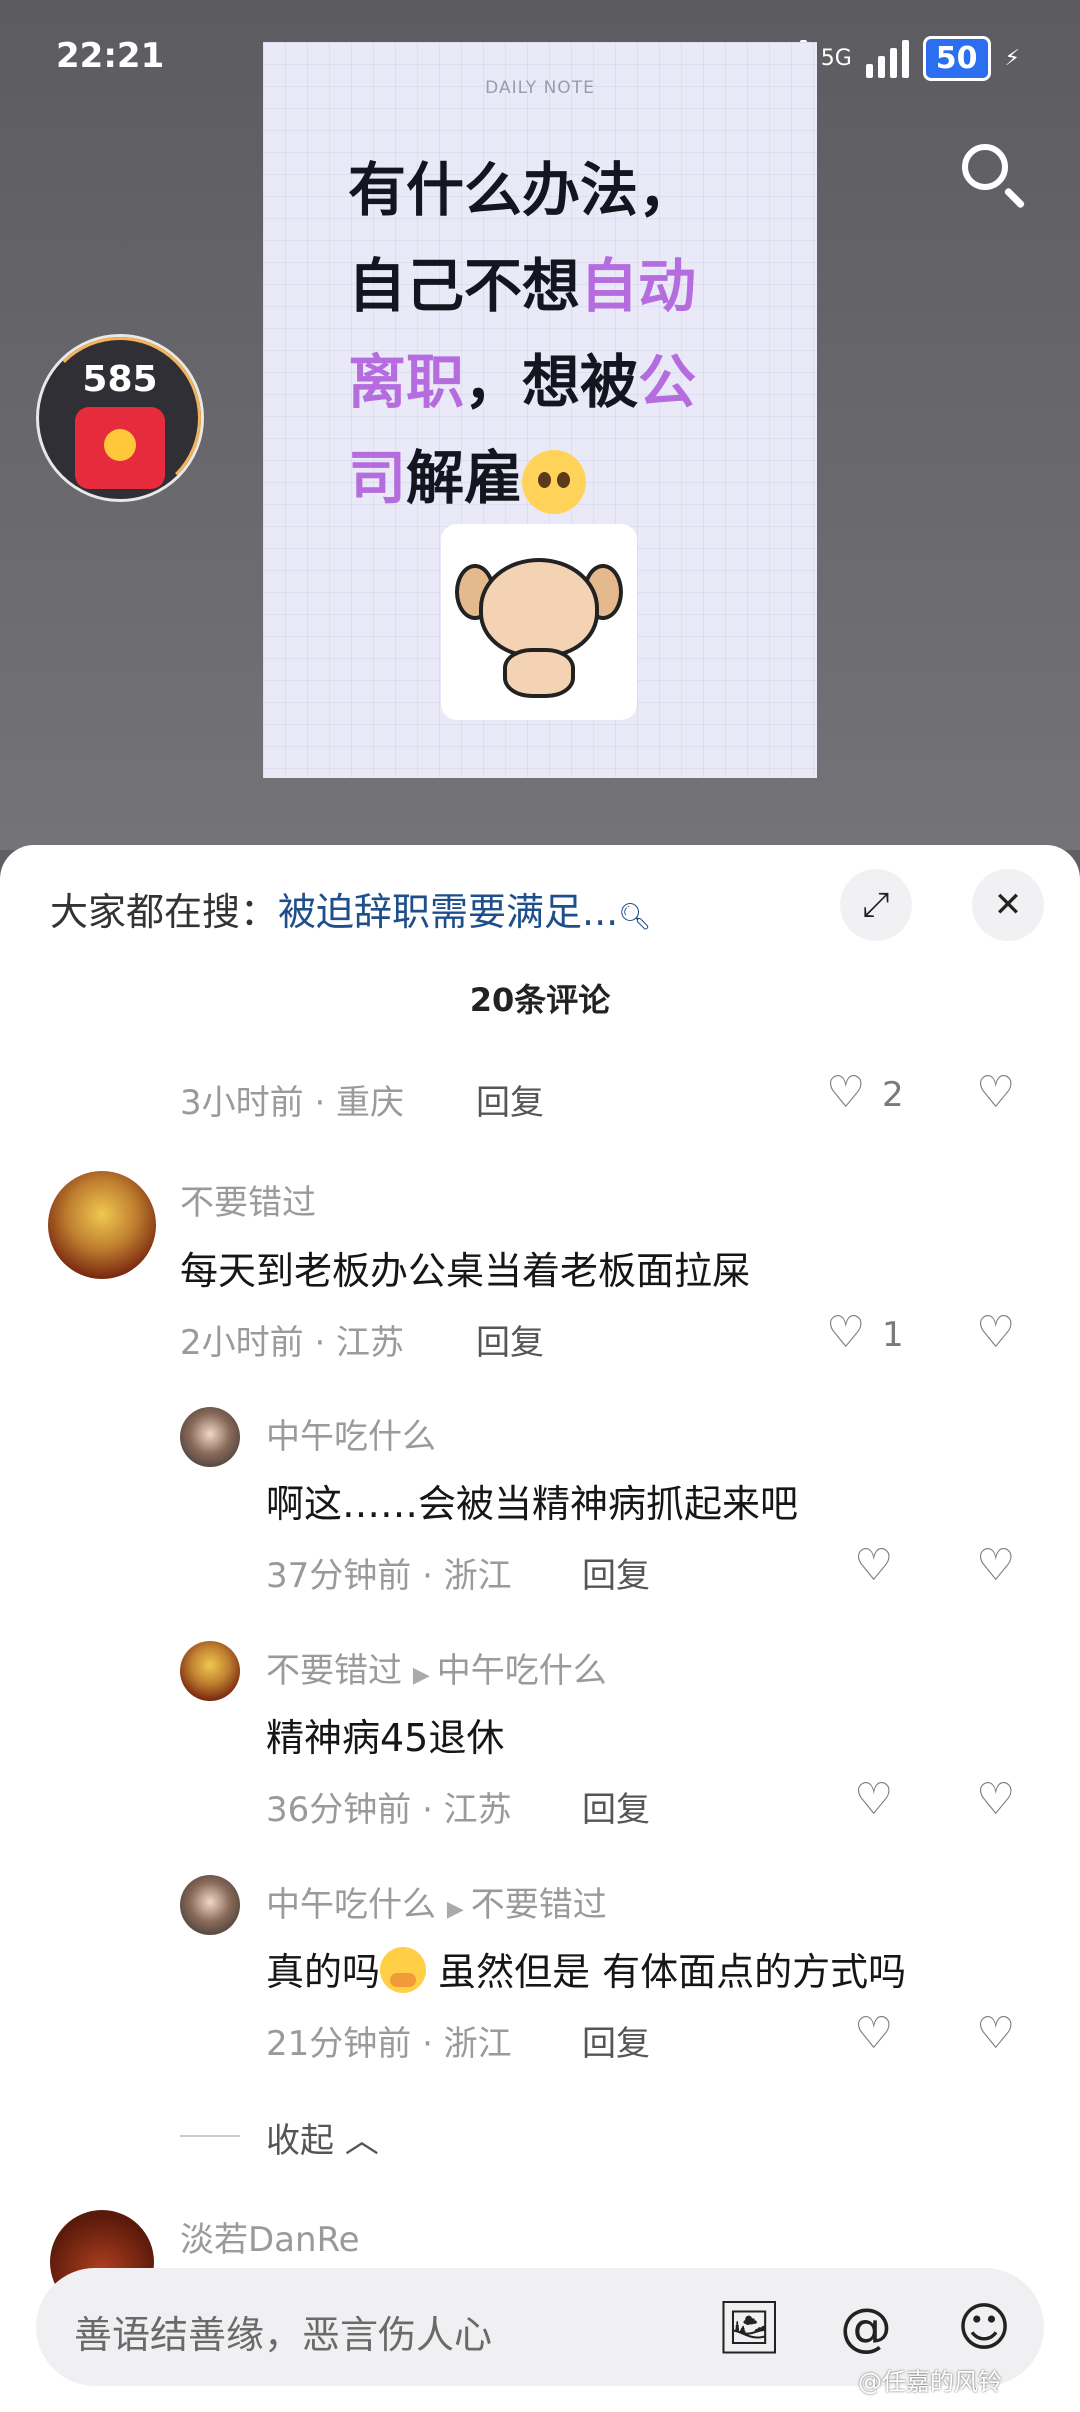  I want to click on trending-label: 大家都在搜：, so click(164, 912).